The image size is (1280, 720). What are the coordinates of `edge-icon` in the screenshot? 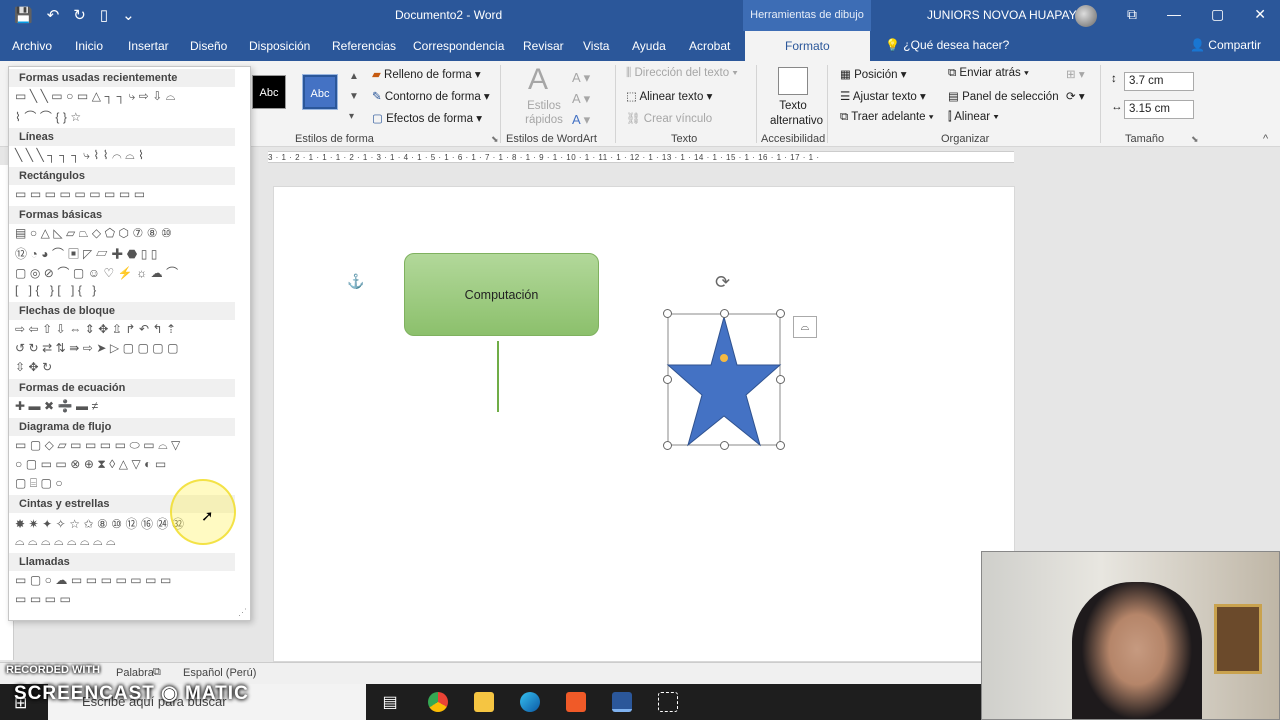 It's located at (530, 702).